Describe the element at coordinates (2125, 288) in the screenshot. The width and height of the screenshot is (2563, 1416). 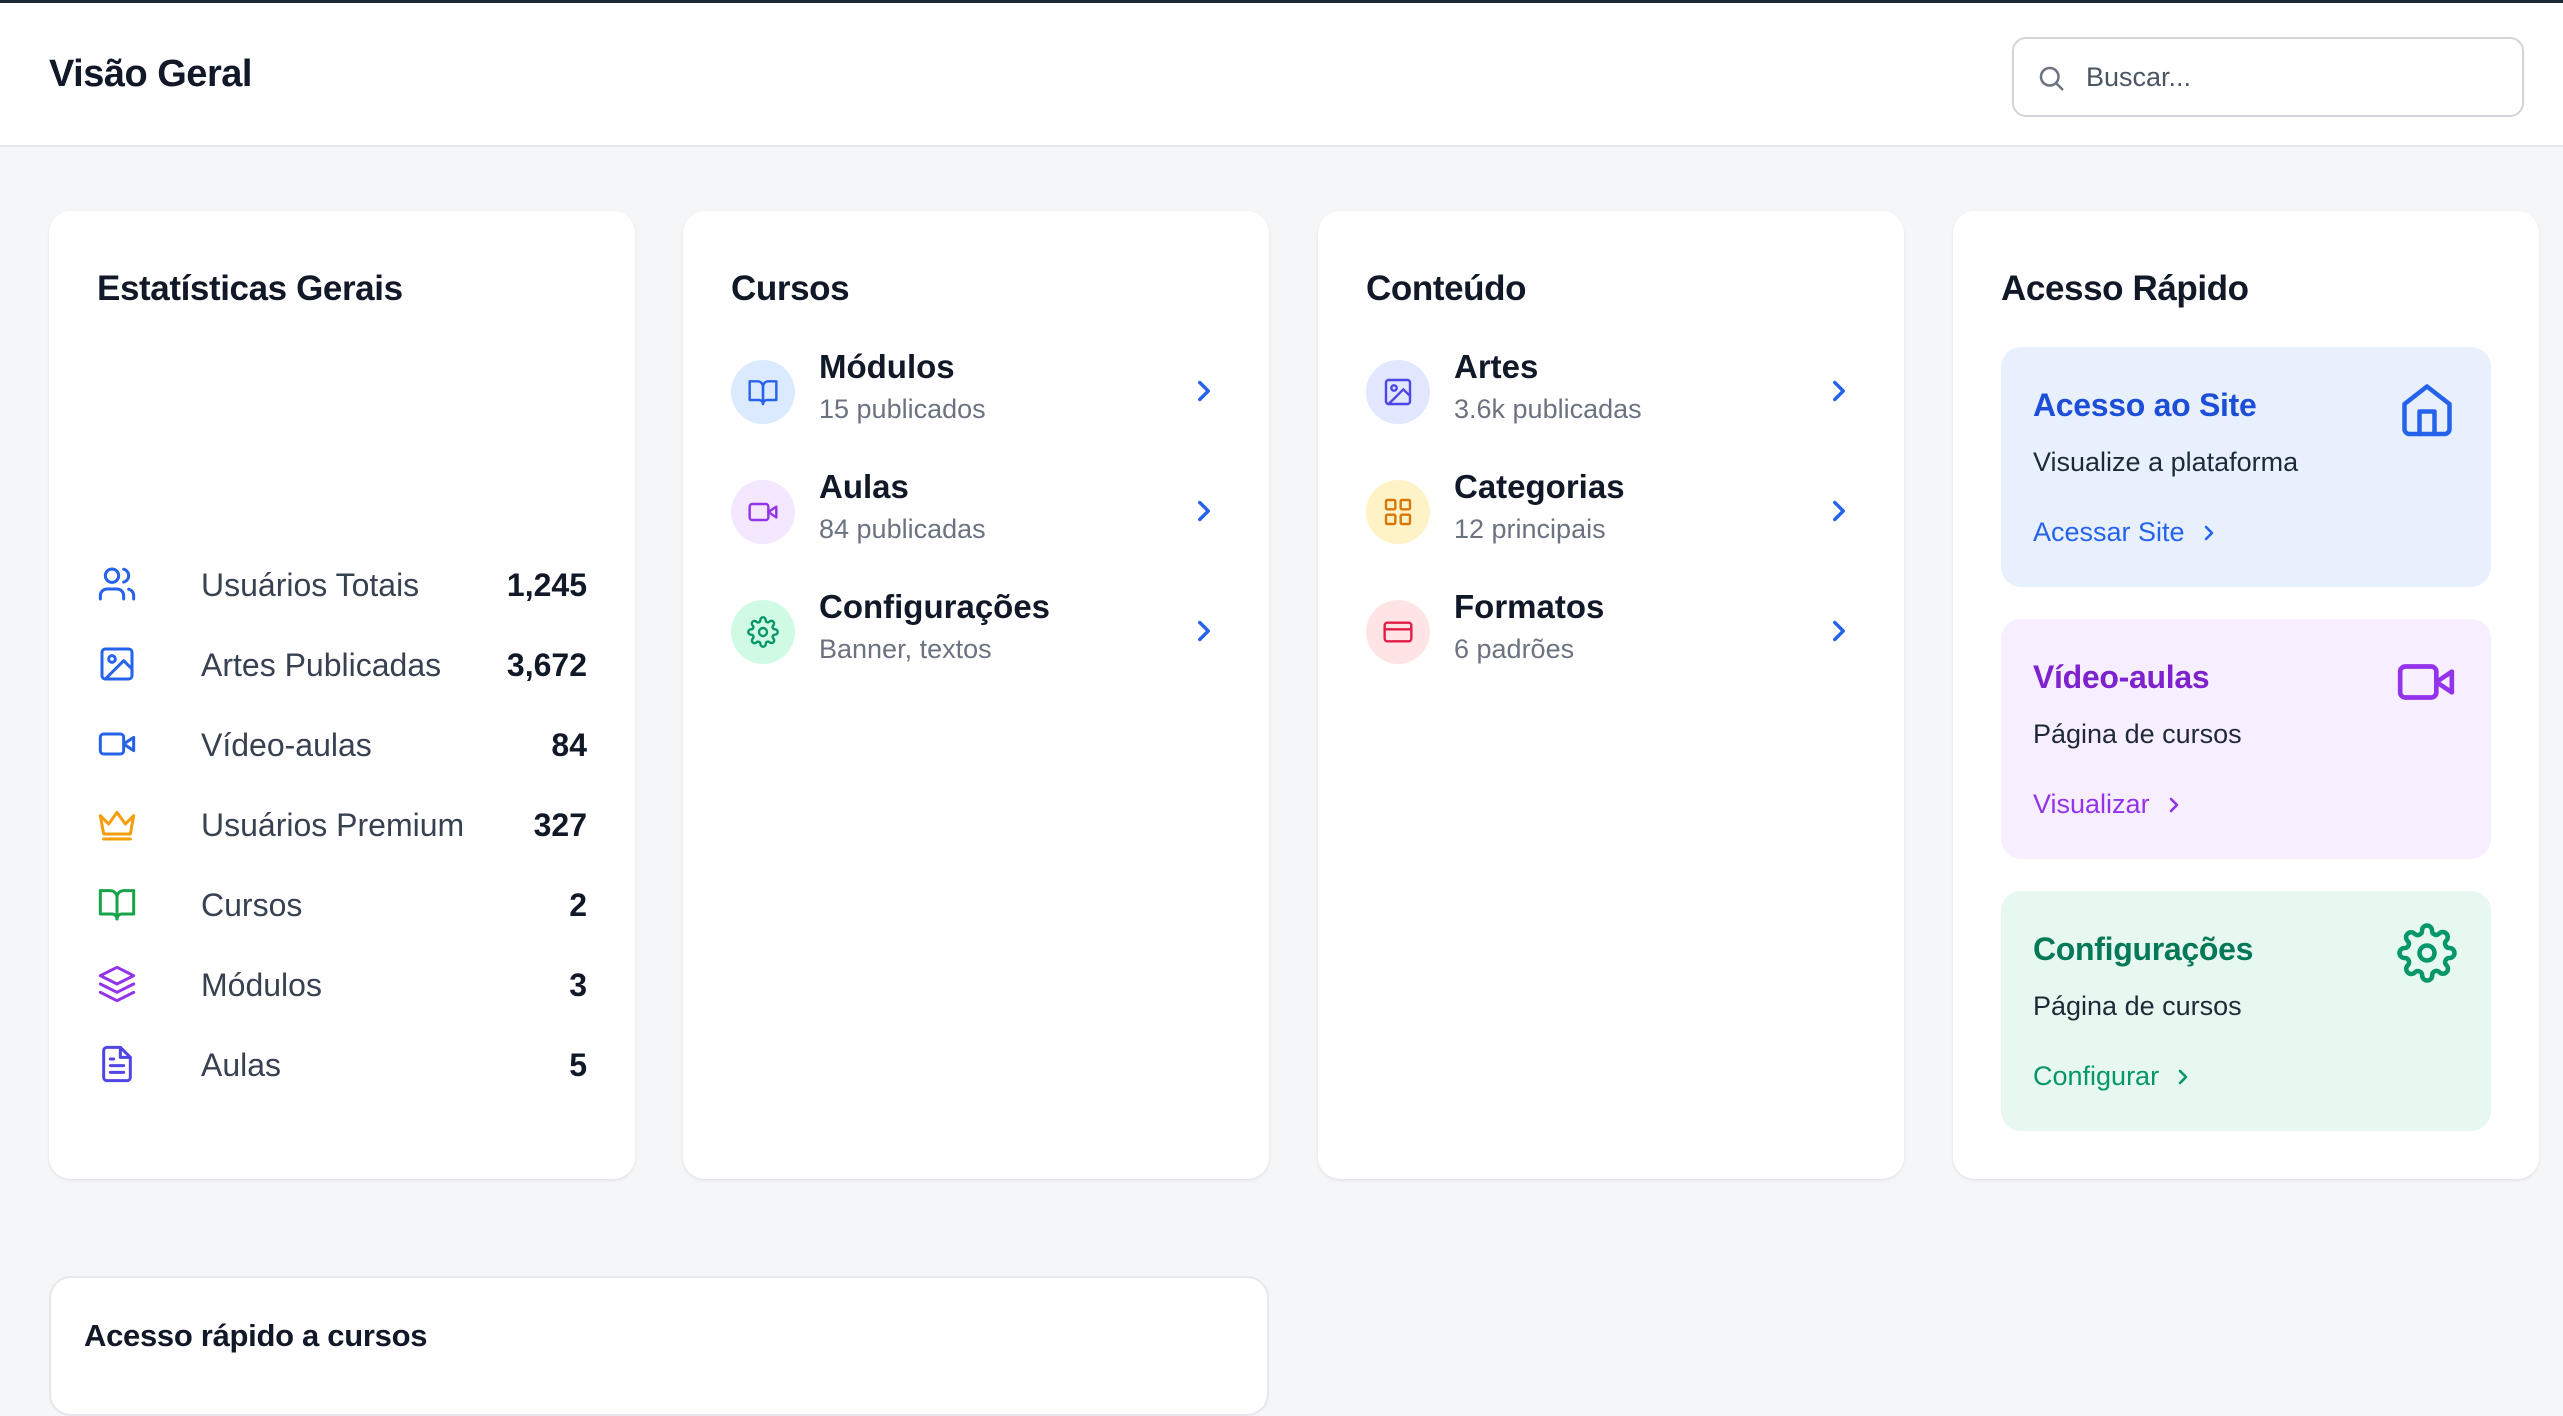
I see `acesso-title: Acesso Rápido` at that location.